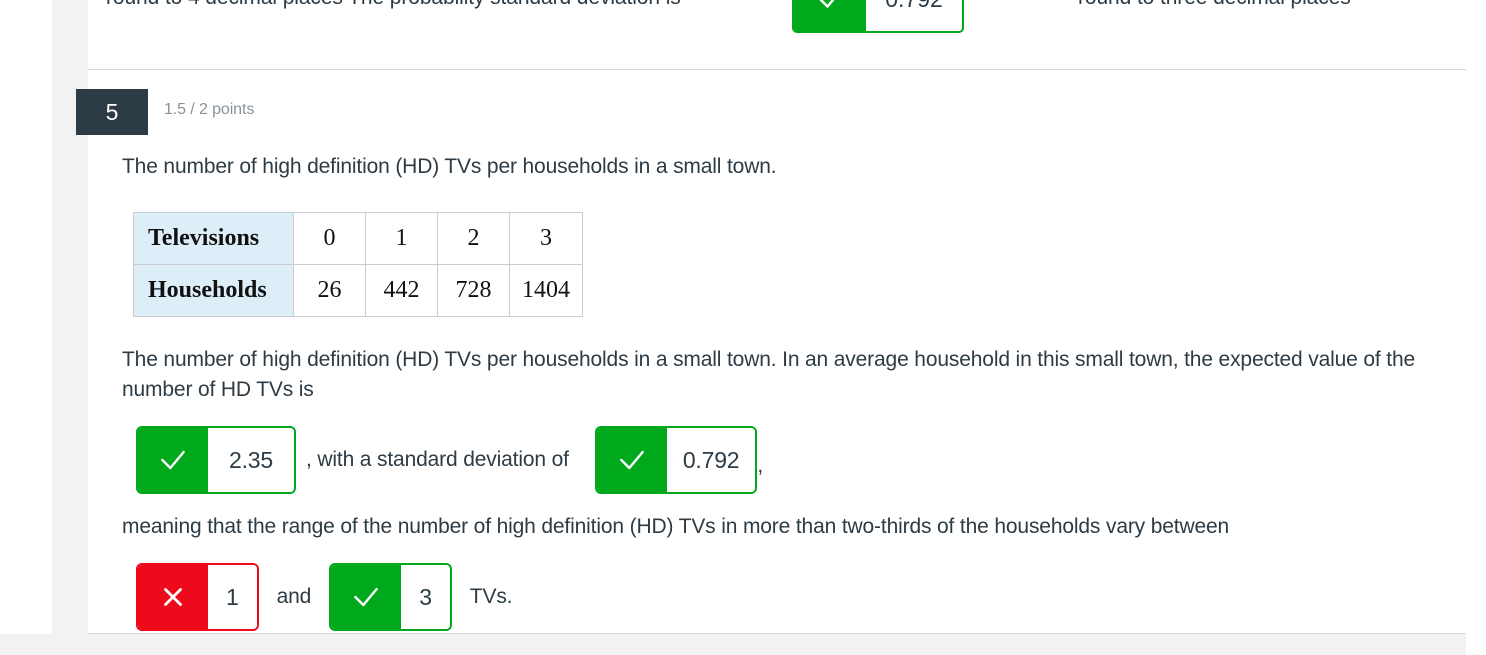 Image resolution: width=1486 pixels, height=655 pixels. Describe the element at coordinates (878, 16) in the screenshot. I see `previous-question-answer-box: 0.792` at that location.